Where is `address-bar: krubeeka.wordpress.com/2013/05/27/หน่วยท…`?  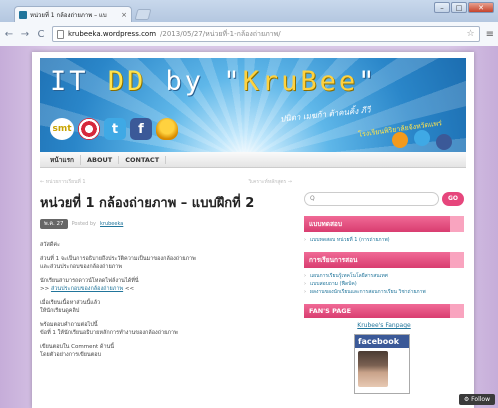 address-bar: krubeeka.wordpress.com/2013/05/27/หน่วยท… is located at coordinates (266, 34).